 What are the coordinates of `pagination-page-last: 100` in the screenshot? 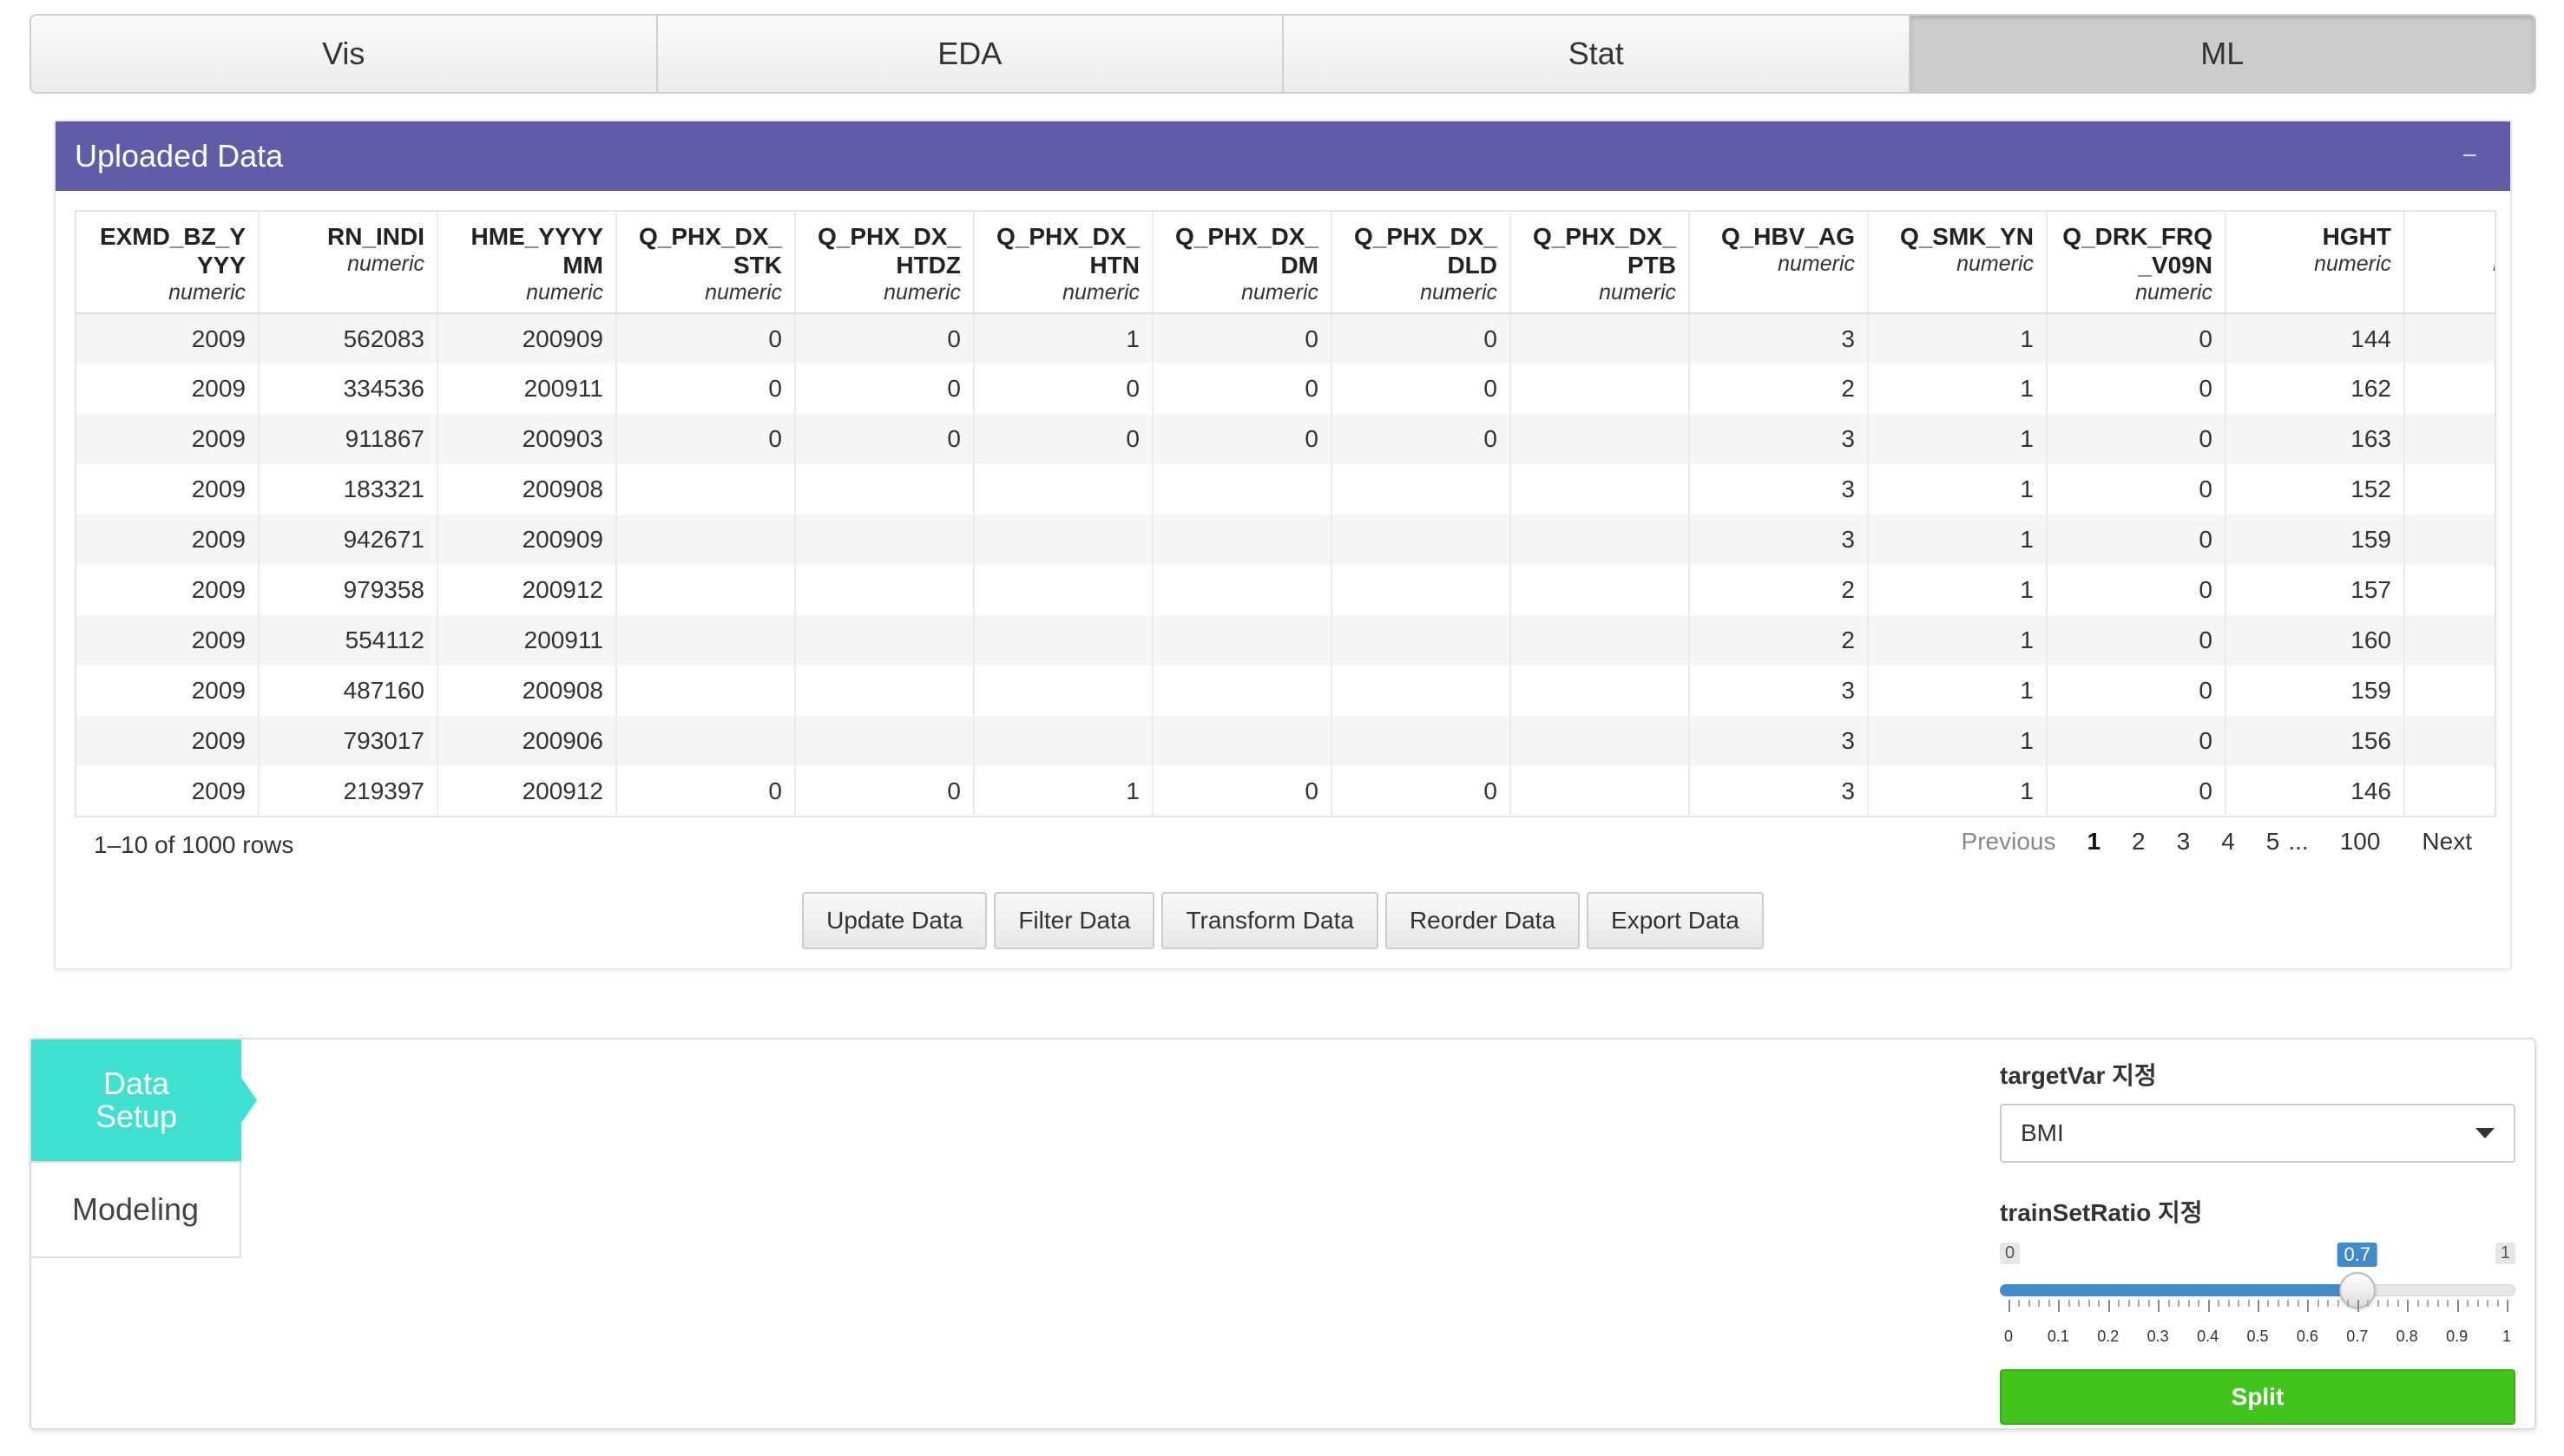 It's located at (2360, 842).